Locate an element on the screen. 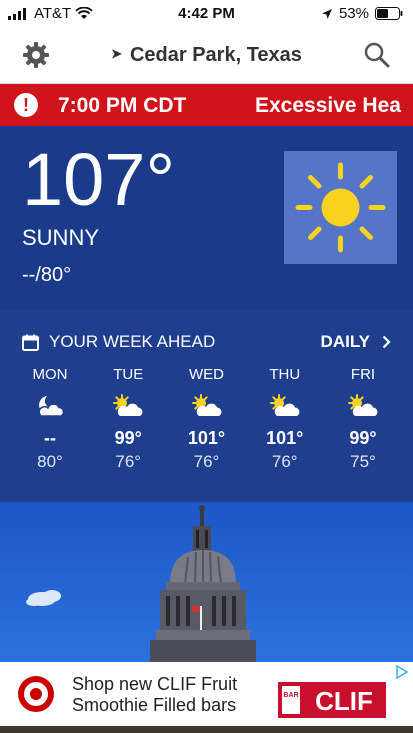 Image resolution: width=413 pixels, height=733 pixels. adchoices-icon is located at coordinates (402, 672).